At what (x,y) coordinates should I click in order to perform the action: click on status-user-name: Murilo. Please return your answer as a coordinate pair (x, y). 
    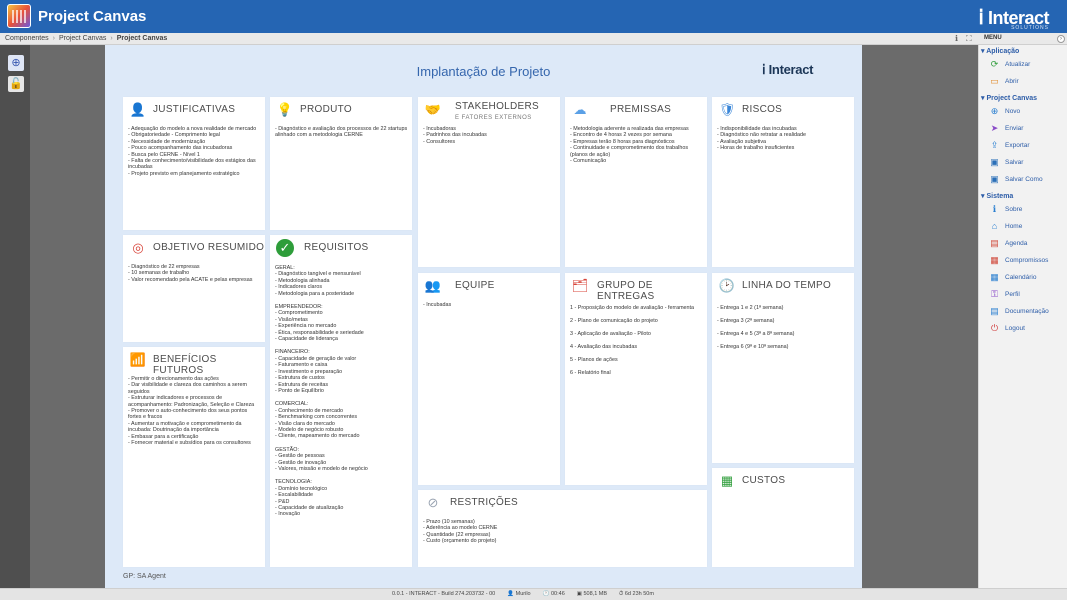
    Looking at the image, I should click on (523, 594).